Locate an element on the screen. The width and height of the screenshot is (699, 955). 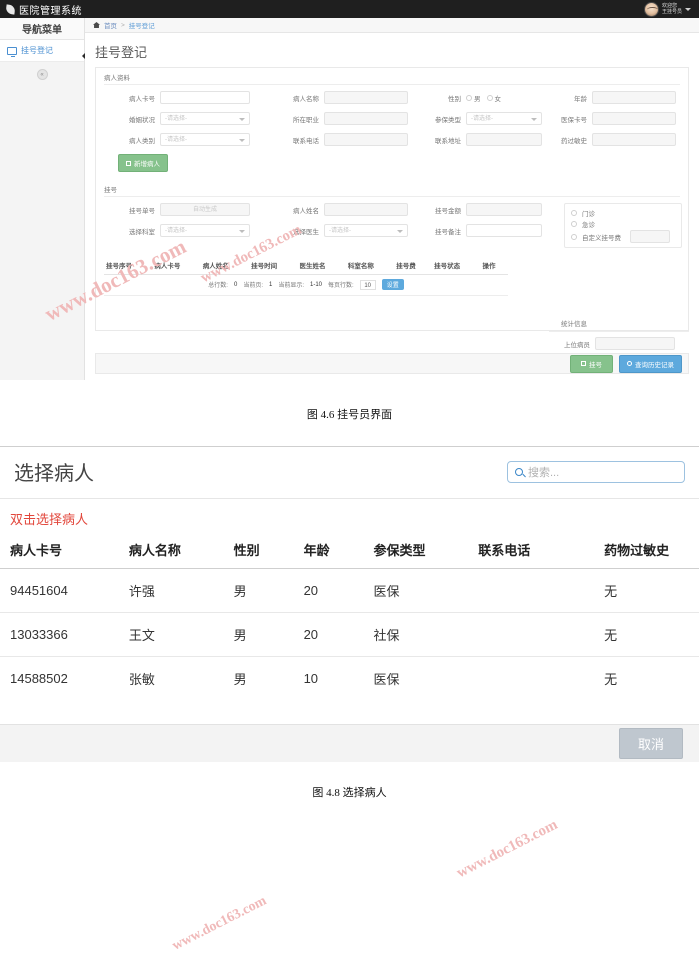
patient-row-3: 病人类别 -请选择- 联系电话 联系地址 药过敏史 is located at coordinates (392, 139).